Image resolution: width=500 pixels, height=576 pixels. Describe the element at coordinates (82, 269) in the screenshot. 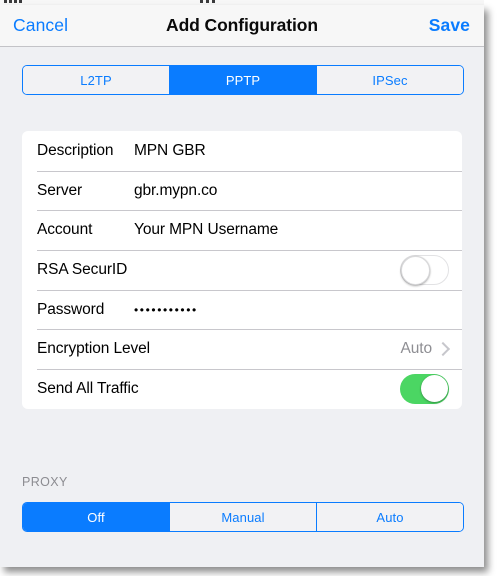

I see `rsa-securid-label: RSA SecurID` at that location.